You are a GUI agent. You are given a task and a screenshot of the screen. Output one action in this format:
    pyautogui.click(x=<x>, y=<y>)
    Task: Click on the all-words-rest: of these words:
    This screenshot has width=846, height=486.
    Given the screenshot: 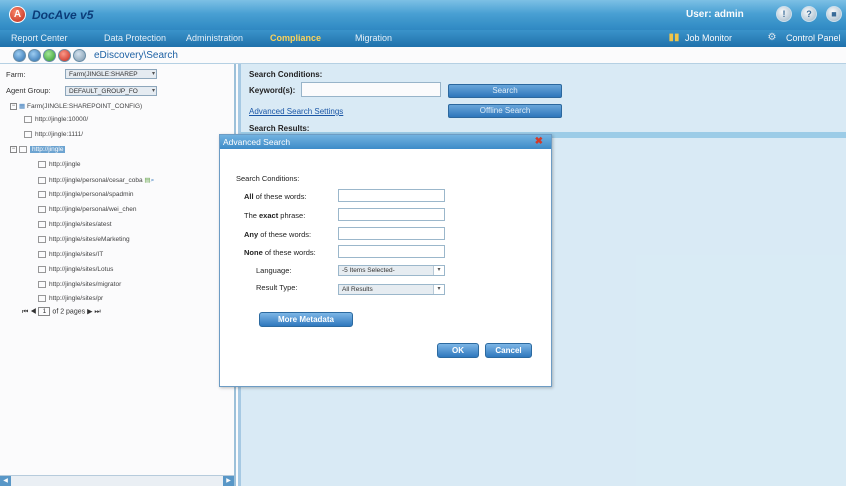 What is the action you would take?
    pyautogui.click(x=280, y=196)
    